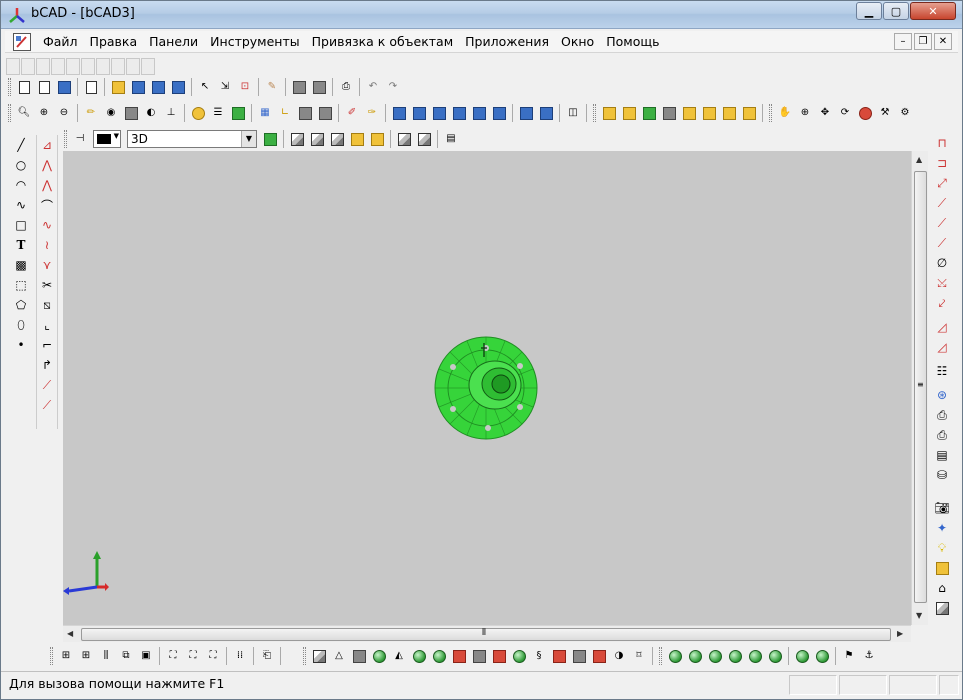  What do you see at coordinates (559, 656) in the screenshot?
I see `pipe-button` at bounding box center [559, 656].